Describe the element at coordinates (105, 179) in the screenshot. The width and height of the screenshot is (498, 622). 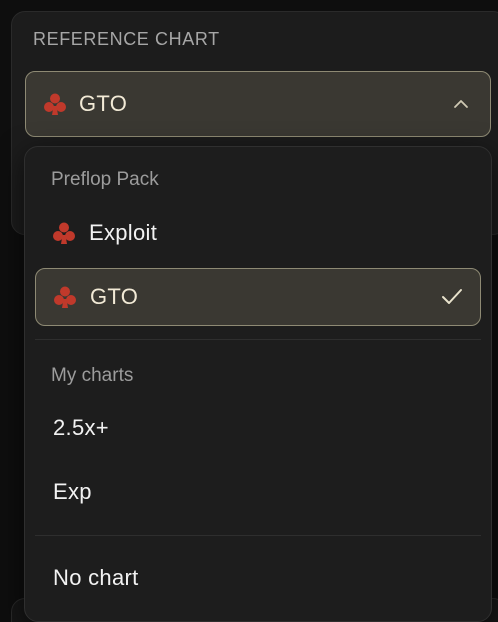
I see `group-label-preflop-pack: Preflop Pack` at that location.